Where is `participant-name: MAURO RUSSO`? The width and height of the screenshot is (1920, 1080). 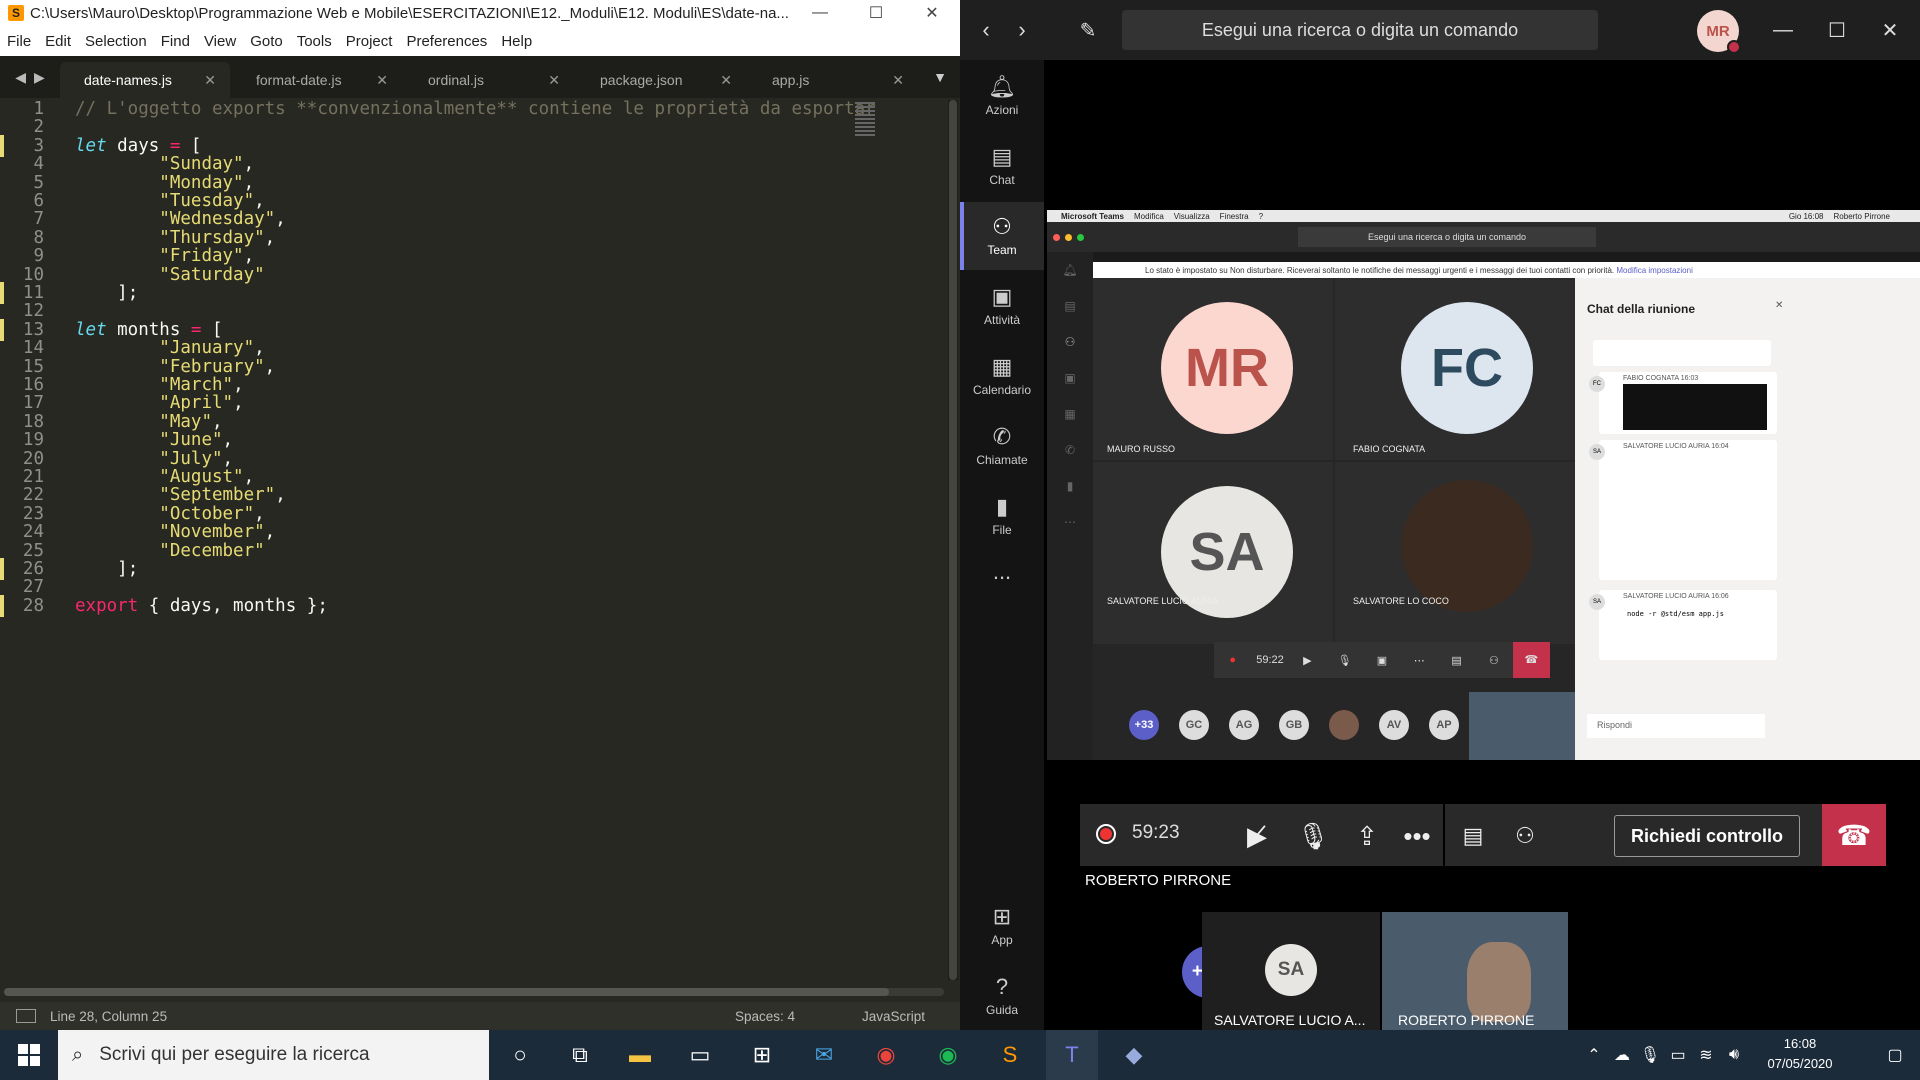 participant-name: MAURO RUSSO is located at coordinates (1141, 449).